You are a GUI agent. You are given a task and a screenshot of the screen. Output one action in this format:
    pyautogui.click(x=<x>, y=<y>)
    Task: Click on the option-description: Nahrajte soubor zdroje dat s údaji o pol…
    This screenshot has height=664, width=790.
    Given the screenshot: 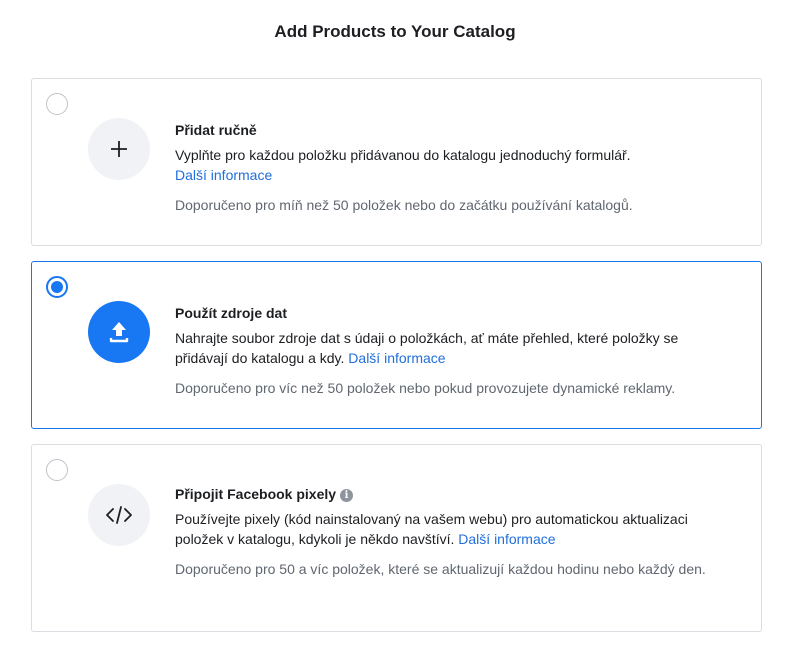 What is the action you would take?
    pyautogui.click(x=448, y=348)
    